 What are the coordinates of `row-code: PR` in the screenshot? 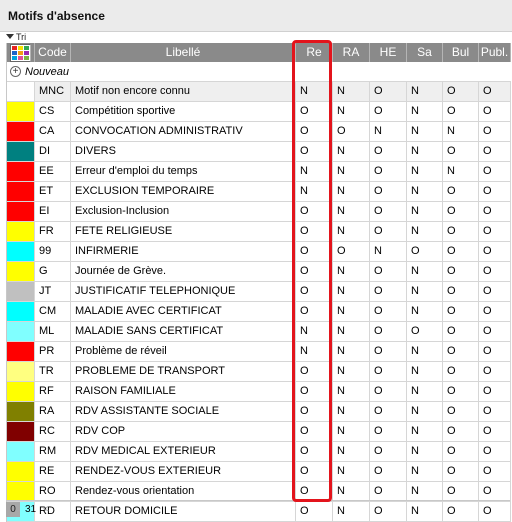 It's located at (53, 351).